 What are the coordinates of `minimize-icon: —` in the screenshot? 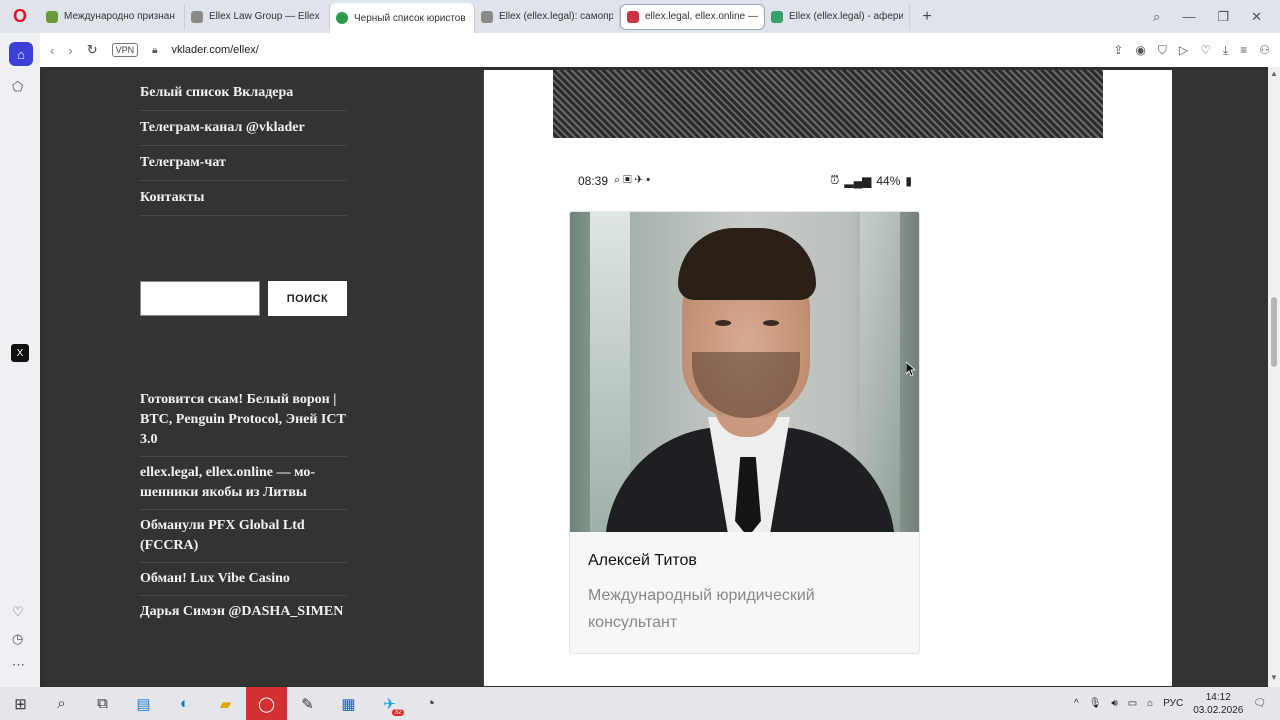 It's located at (1188, 16).